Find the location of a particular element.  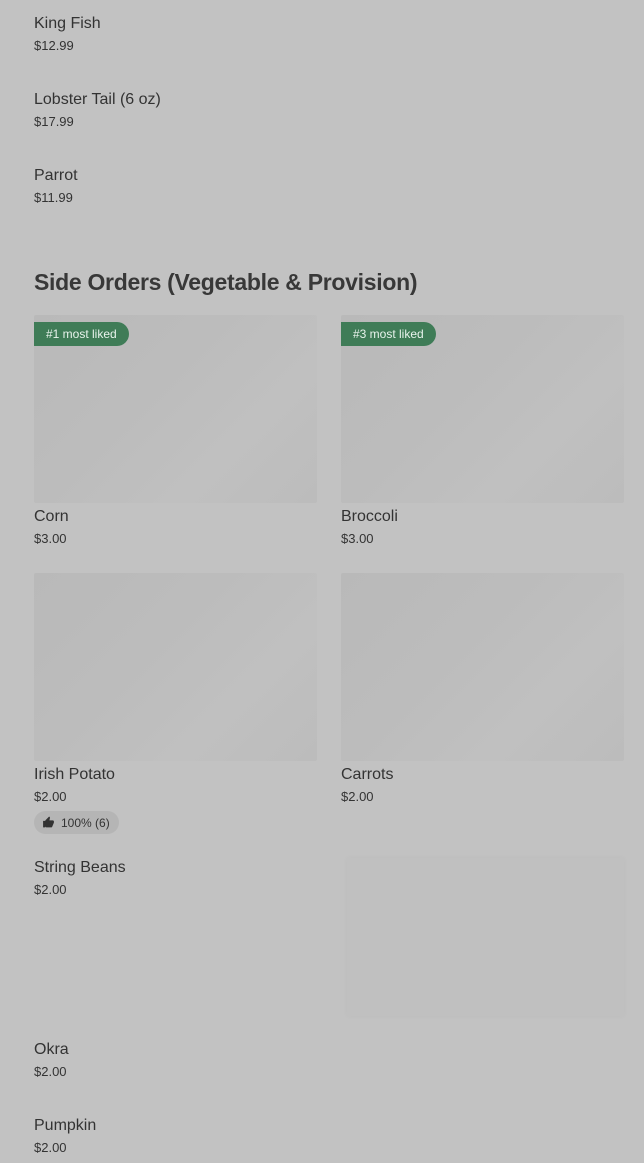

most-liked-badge: #3 most liked is located at coordinates (388, 334).